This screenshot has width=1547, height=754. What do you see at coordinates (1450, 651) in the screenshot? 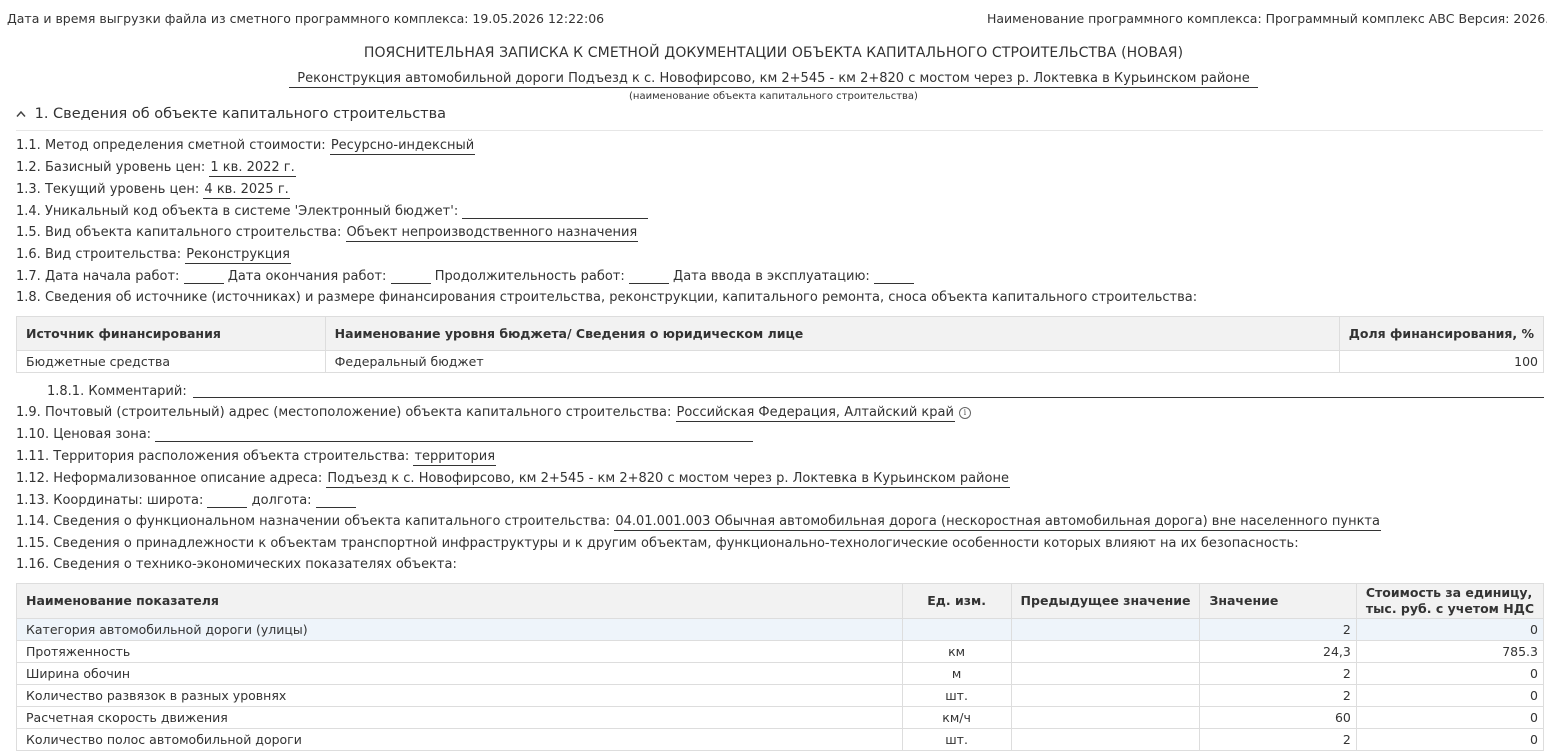
I see `table-cell: 785.3` at bounding box center [1450, 651].